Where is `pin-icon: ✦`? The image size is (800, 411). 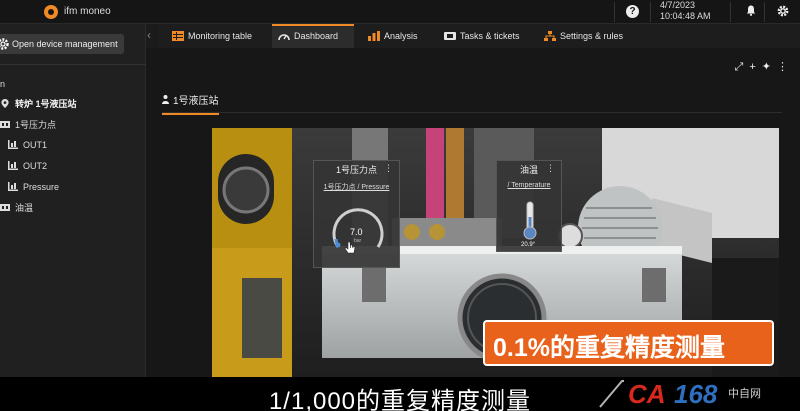 pin-icon: ✦ is located at coordinates (769, 67).